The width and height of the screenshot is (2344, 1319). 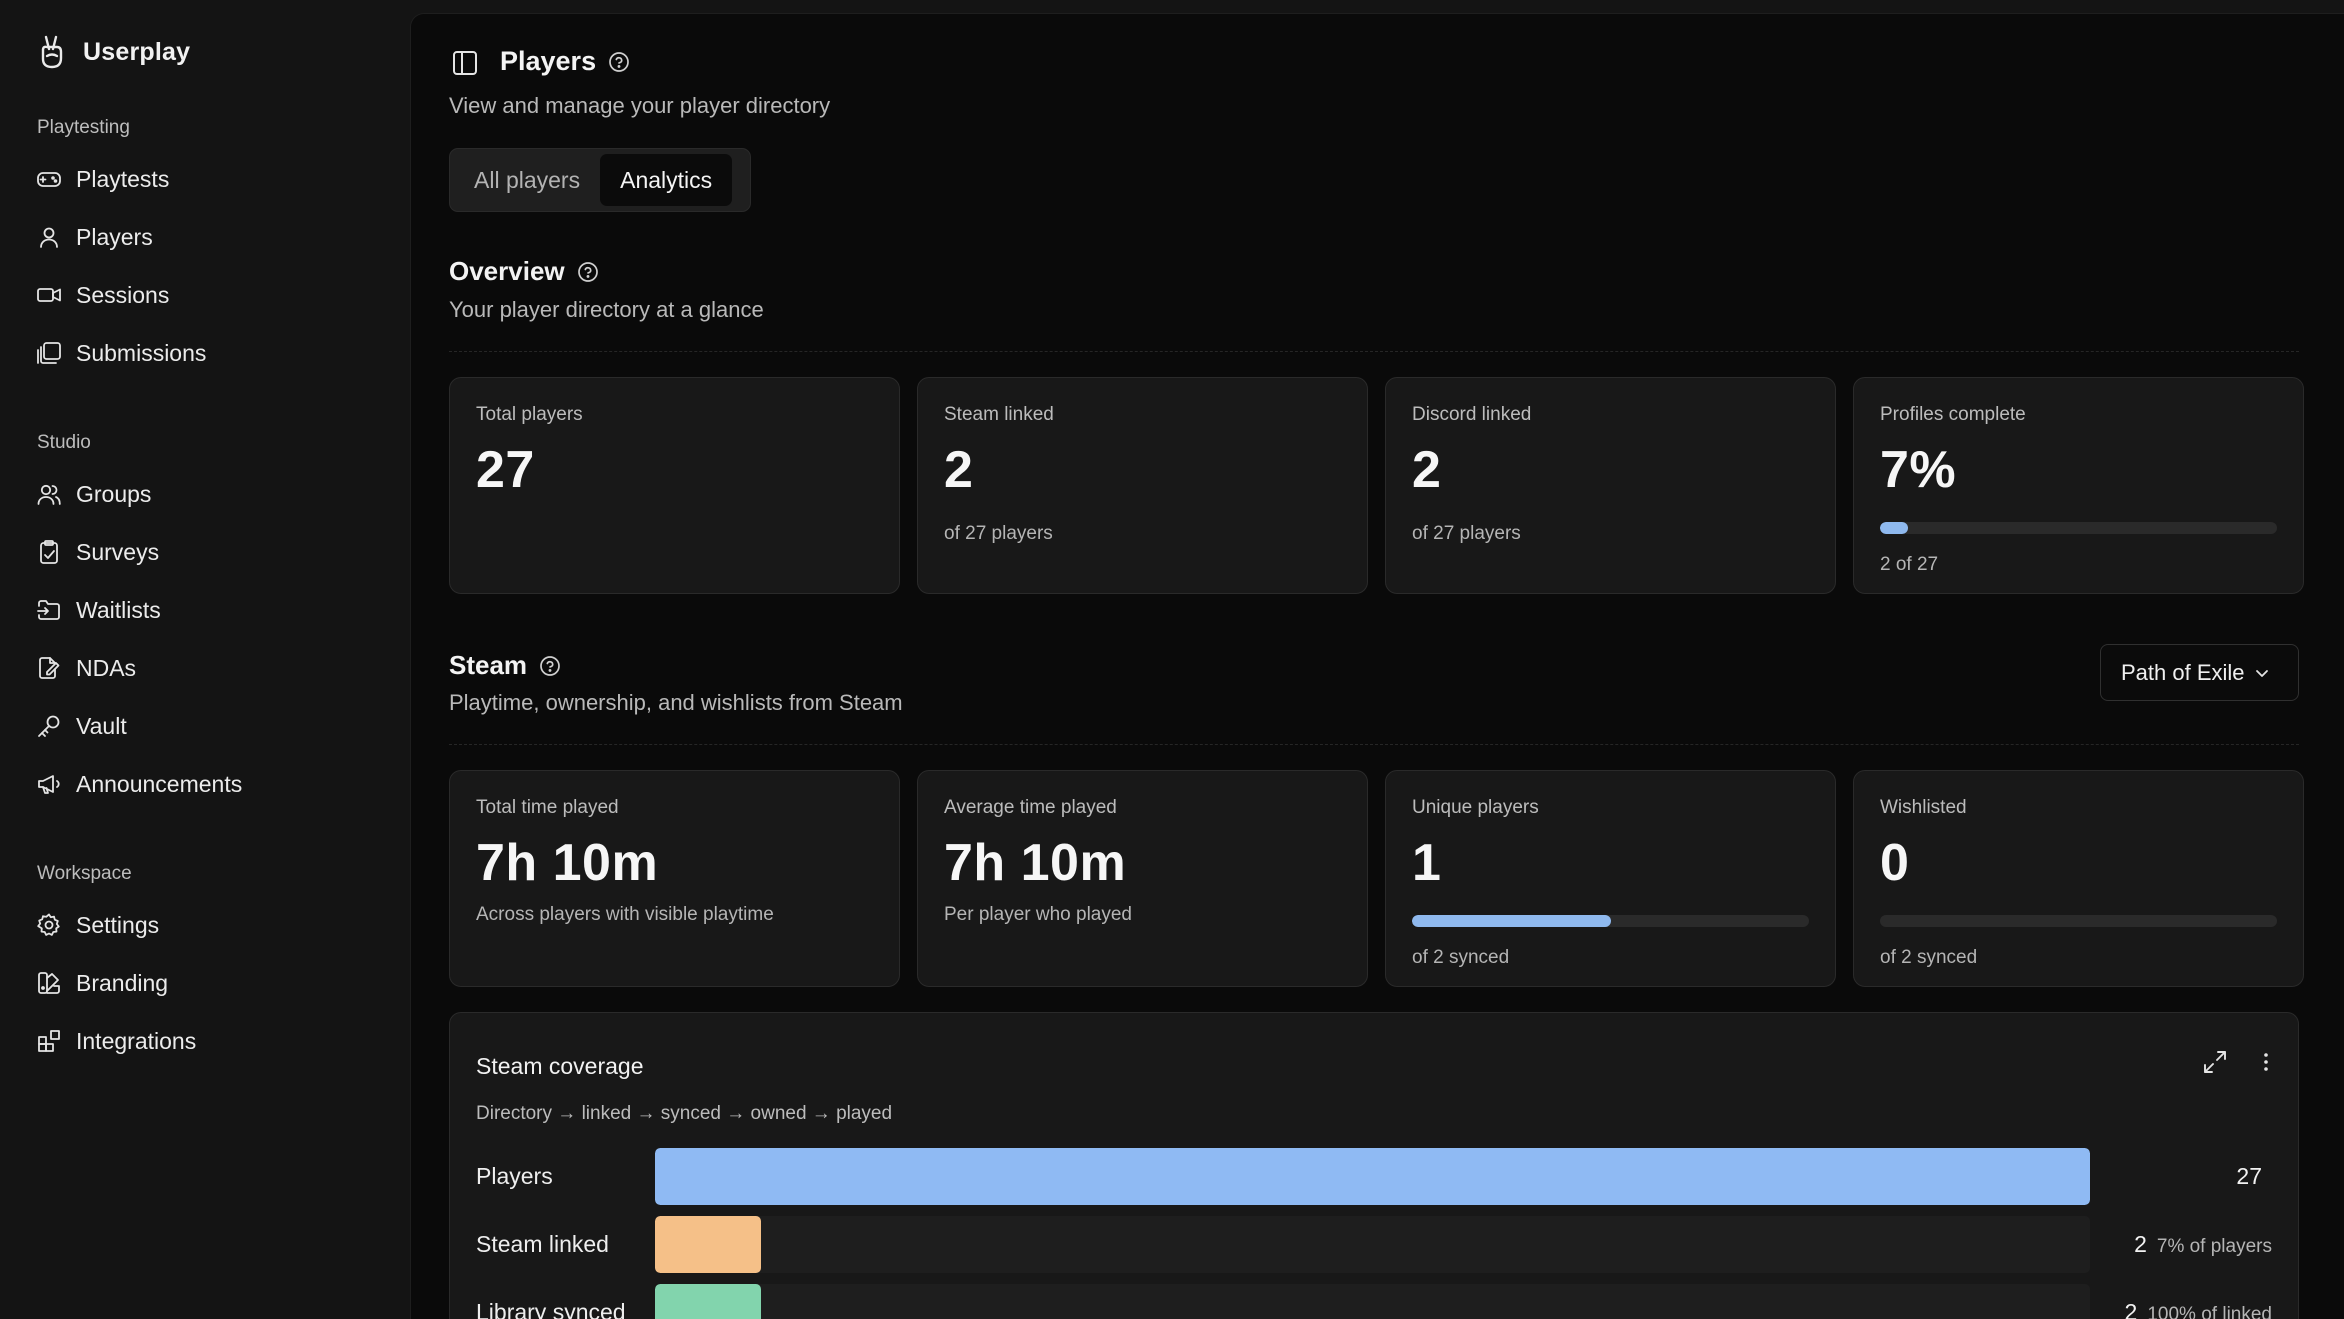 I want to click on clipboard-icon, so click(x=49, y=552).